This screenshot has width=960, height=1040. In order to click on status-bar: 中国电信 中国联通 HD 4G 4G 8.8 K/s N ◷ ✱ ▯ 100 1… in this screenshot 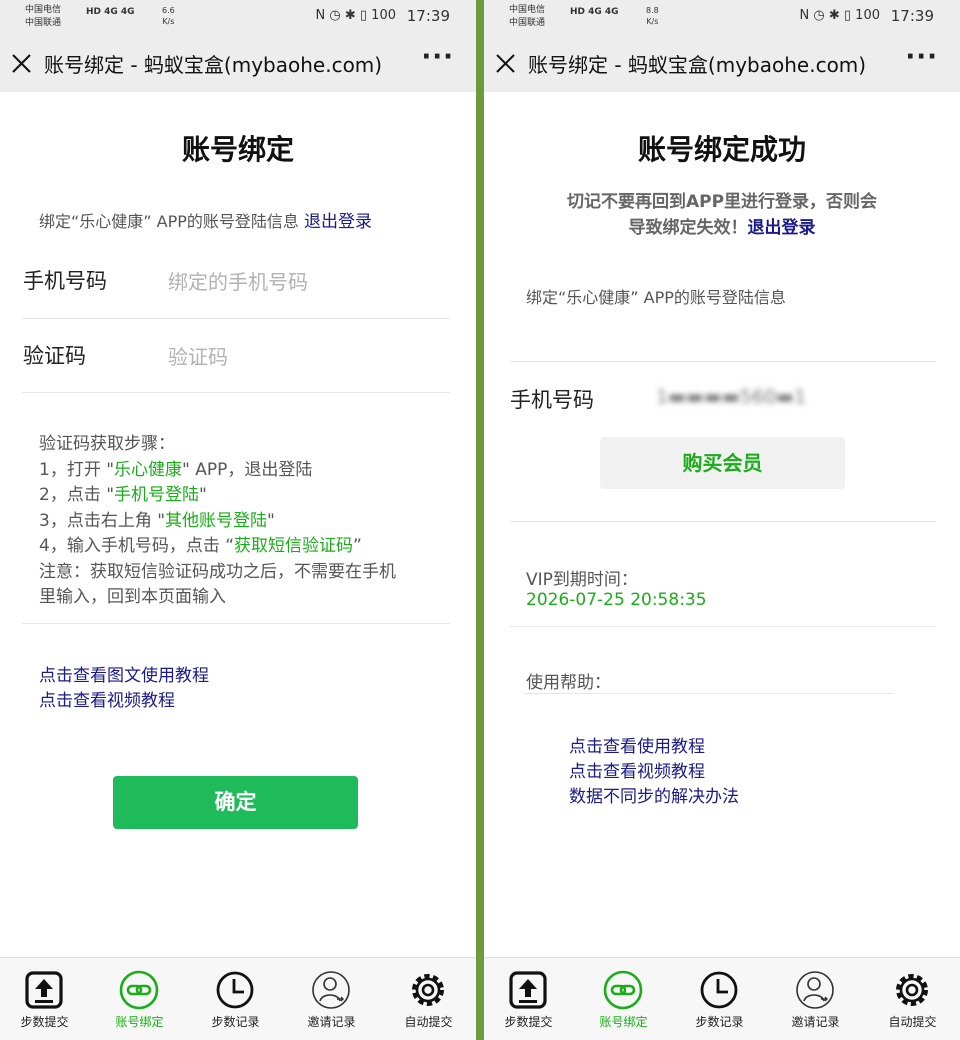, I will do `click(722, 17)`.